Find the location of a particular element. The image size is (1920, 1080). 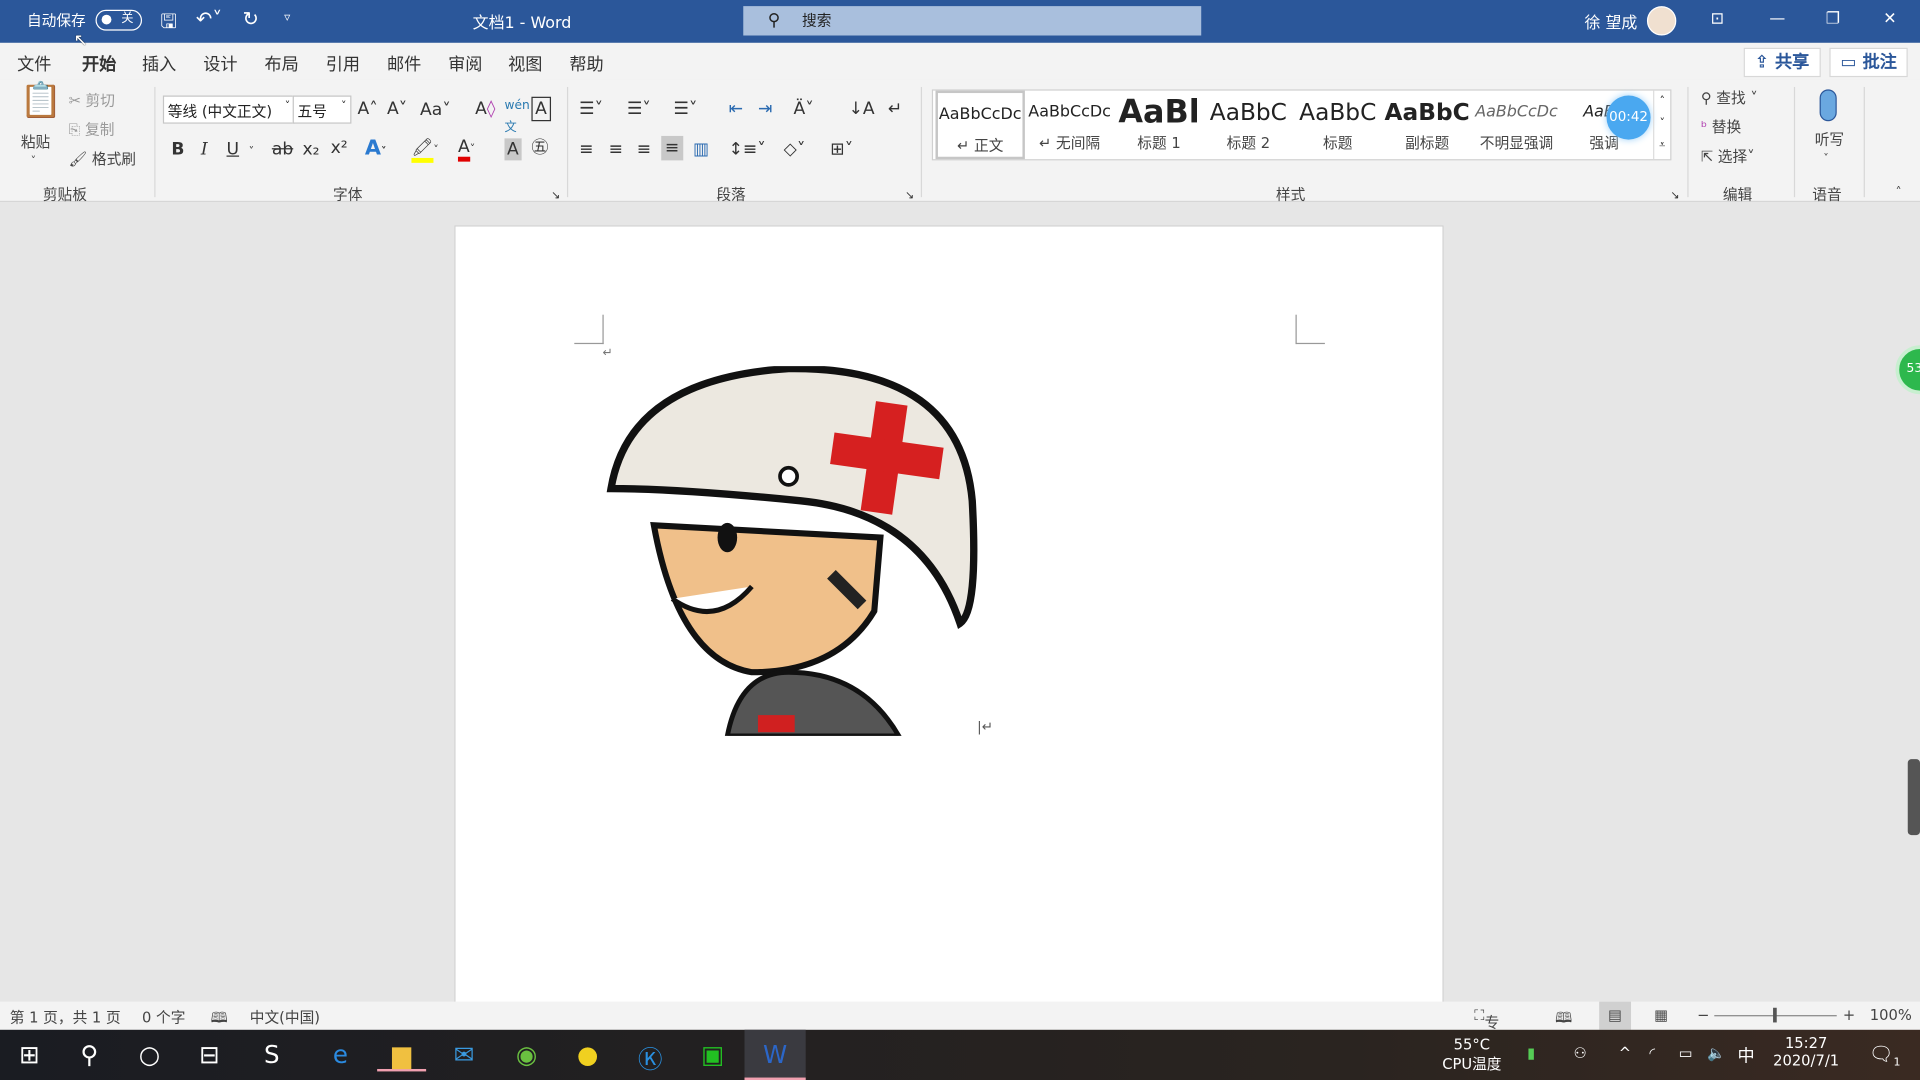

format-painter-button: 🖌 格式刷 is located at coordinates (102, 159).